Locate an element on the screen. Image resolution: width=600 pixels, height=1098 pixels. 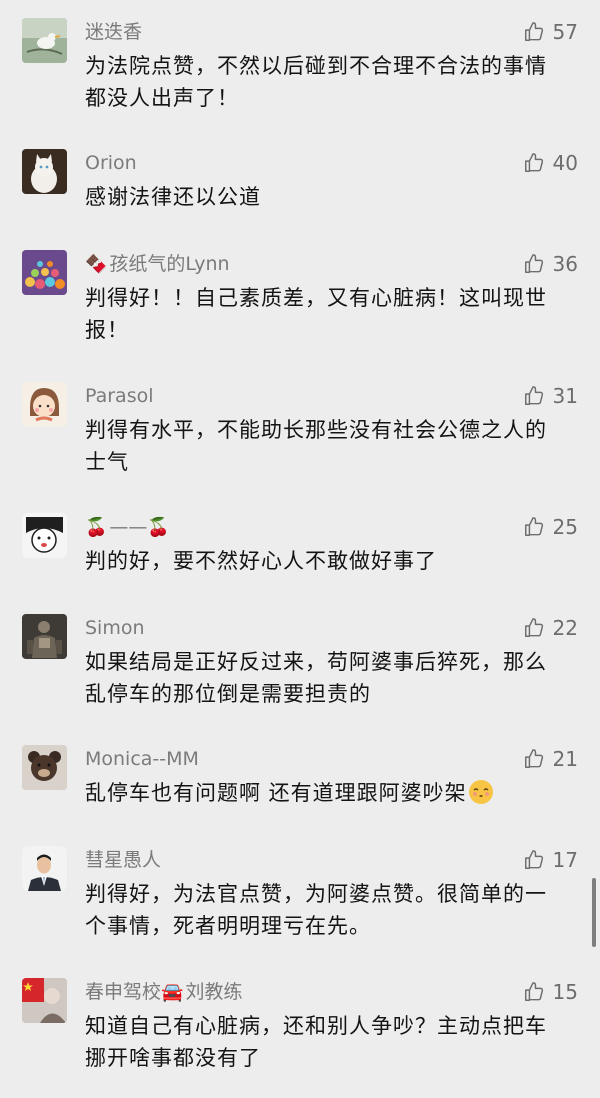
comment-author-name: 彗星愚人 is located at coordinates (123, 860).